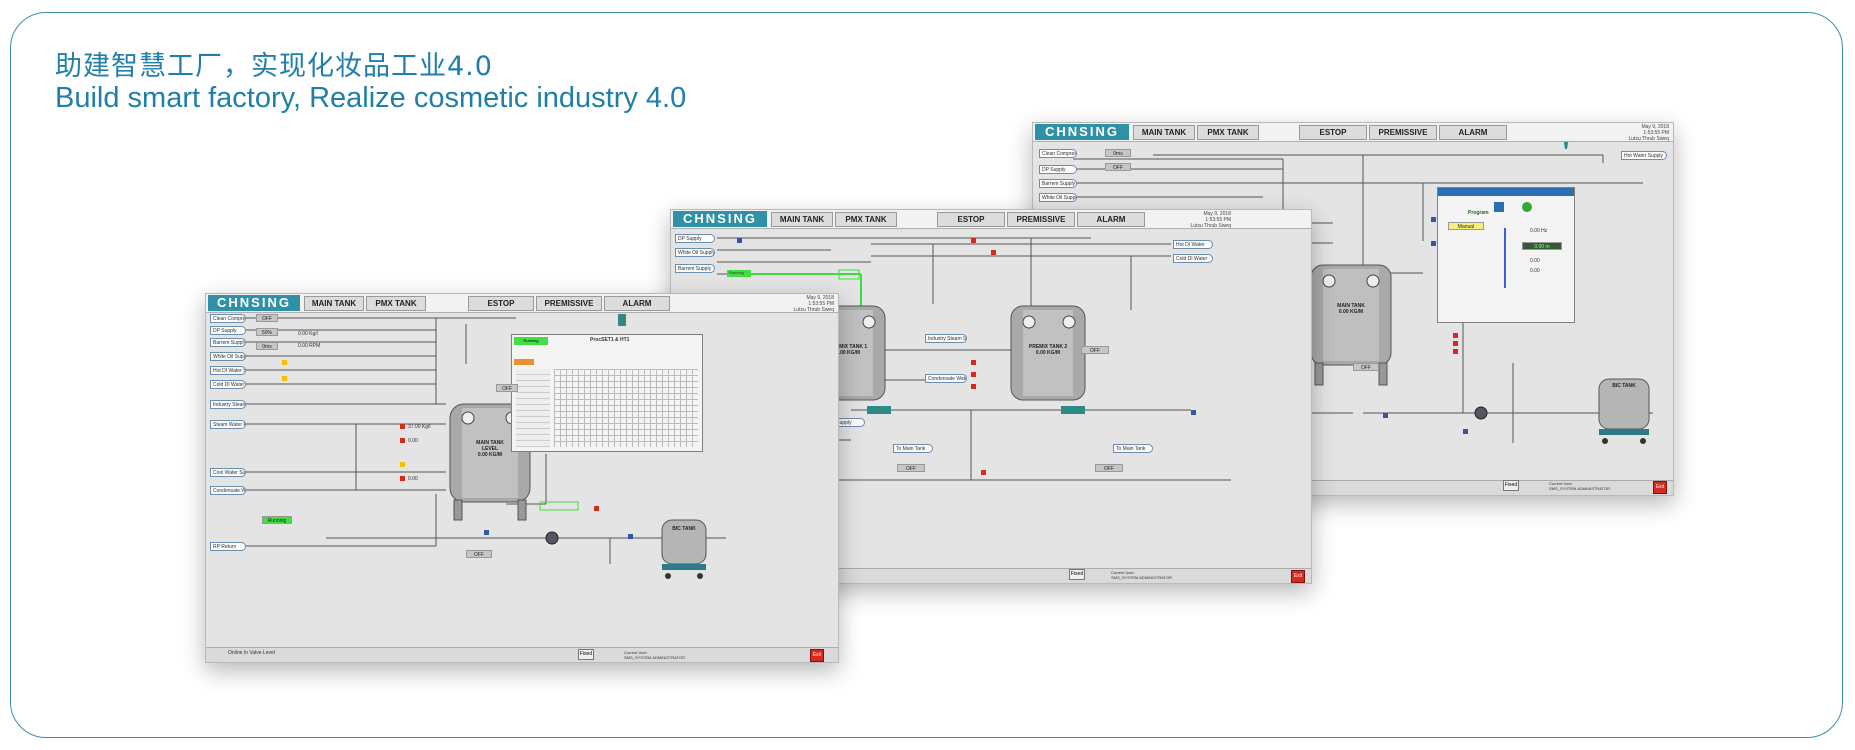 The width and height of the screenshot is (1855, 750). What do you see at coordinates (1193, 258) in the screenshot?
I see `supply-button: Cold DI Water` at bounding box center [1193, 258].